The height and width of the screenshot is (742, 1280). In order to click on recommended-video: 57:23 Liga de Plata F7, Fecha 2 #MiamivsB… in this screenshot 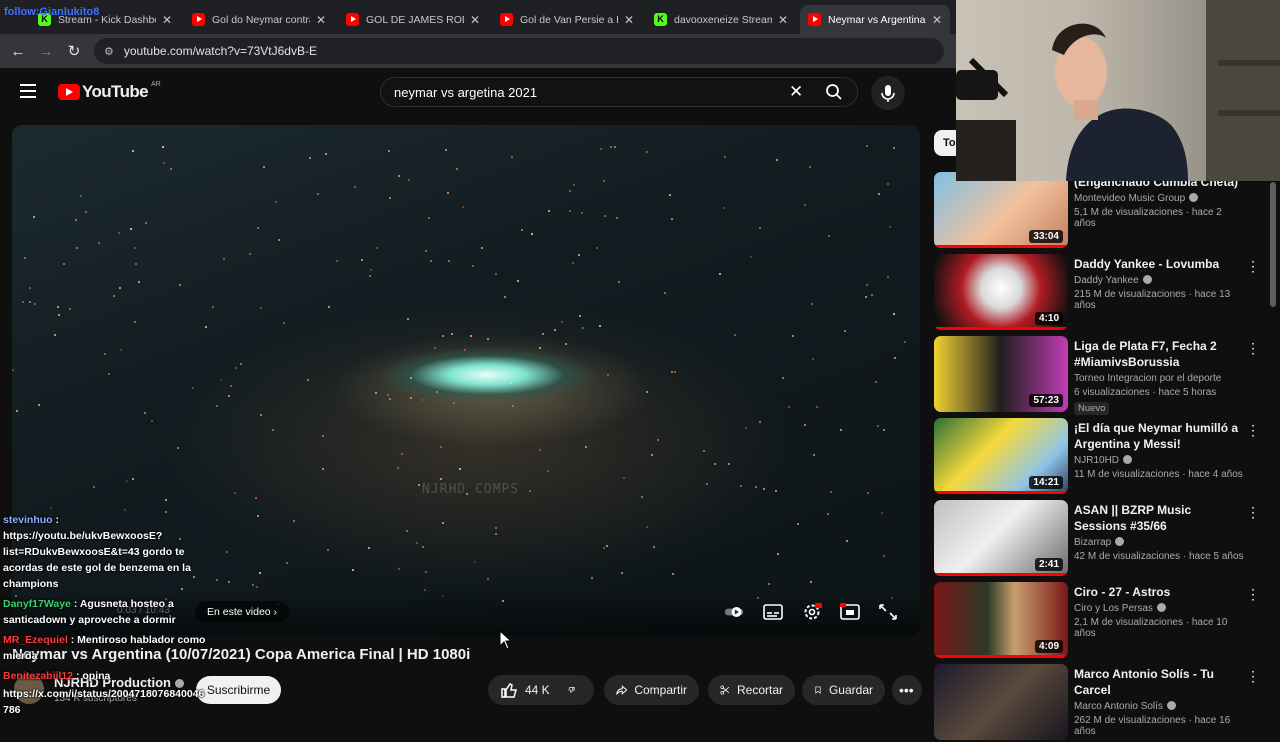, I will do `click(1101, 375)`.